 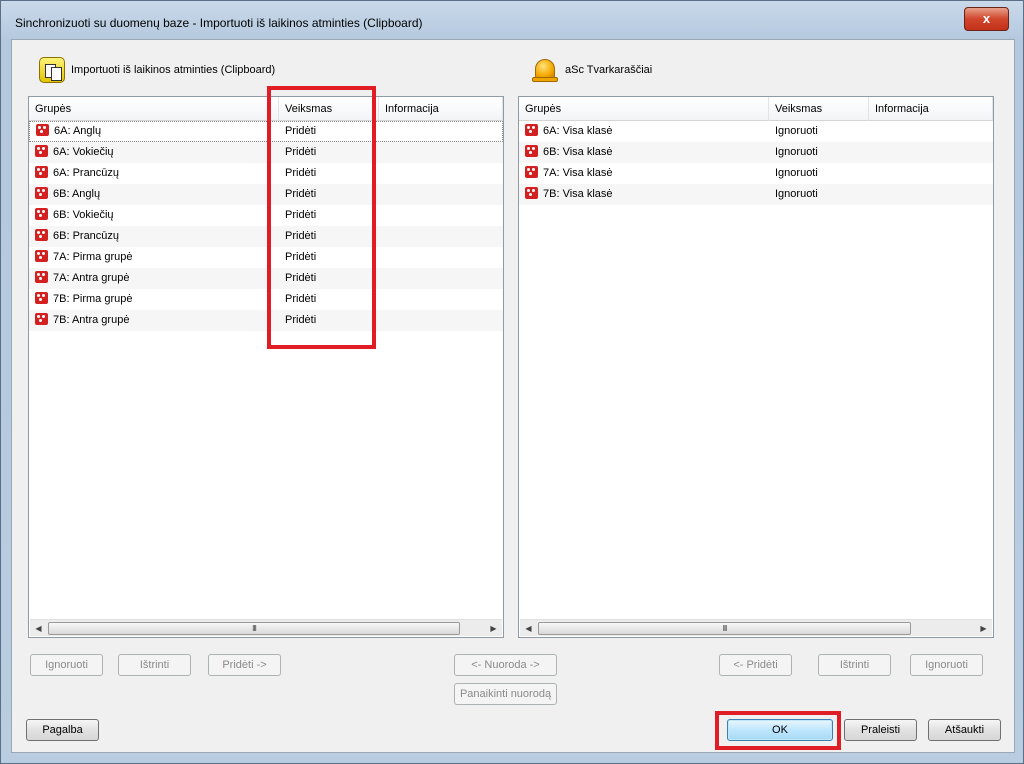 What do you see at coordinates (154, 299) in the screenshot?
I see `group-cell: 7B: Pirma grupė` at bounding box center [154, 299].